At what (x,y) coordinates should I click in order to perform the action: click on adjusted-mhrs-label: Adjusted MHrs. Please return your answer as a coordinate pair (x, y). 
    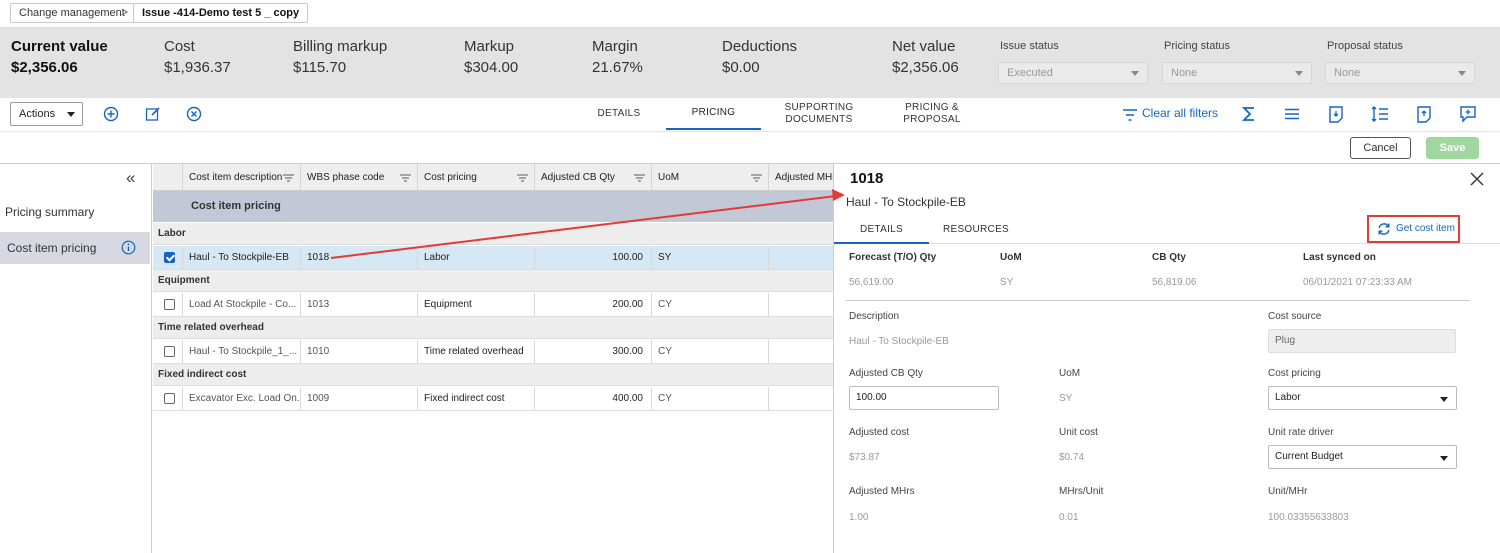
    Looking at the image, I should click on (882, 491).